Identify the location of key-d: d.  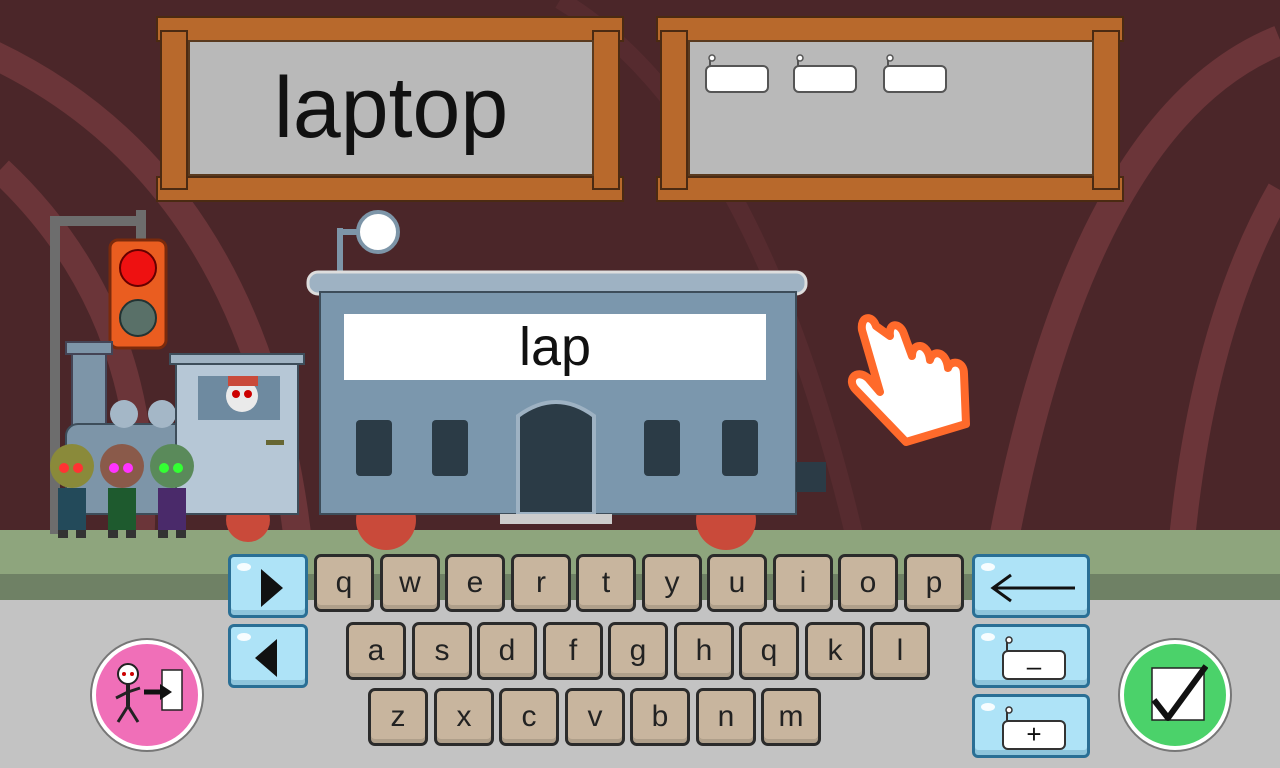
(507, 651).